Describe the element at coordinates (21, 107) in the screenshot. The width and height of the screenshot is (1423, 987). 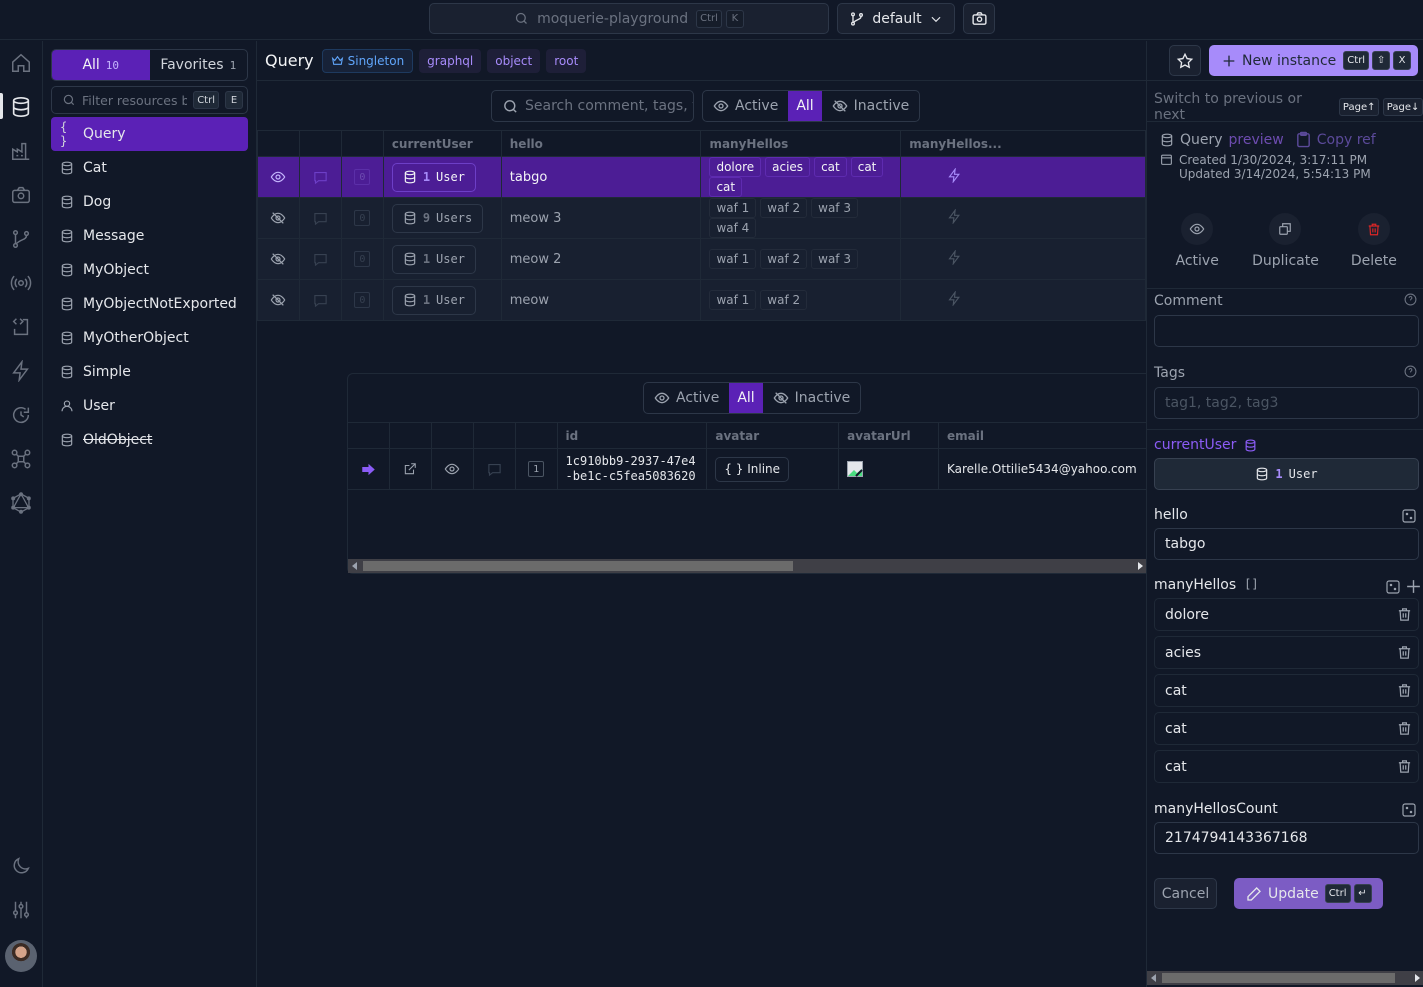
I see `database-icon` at that location.